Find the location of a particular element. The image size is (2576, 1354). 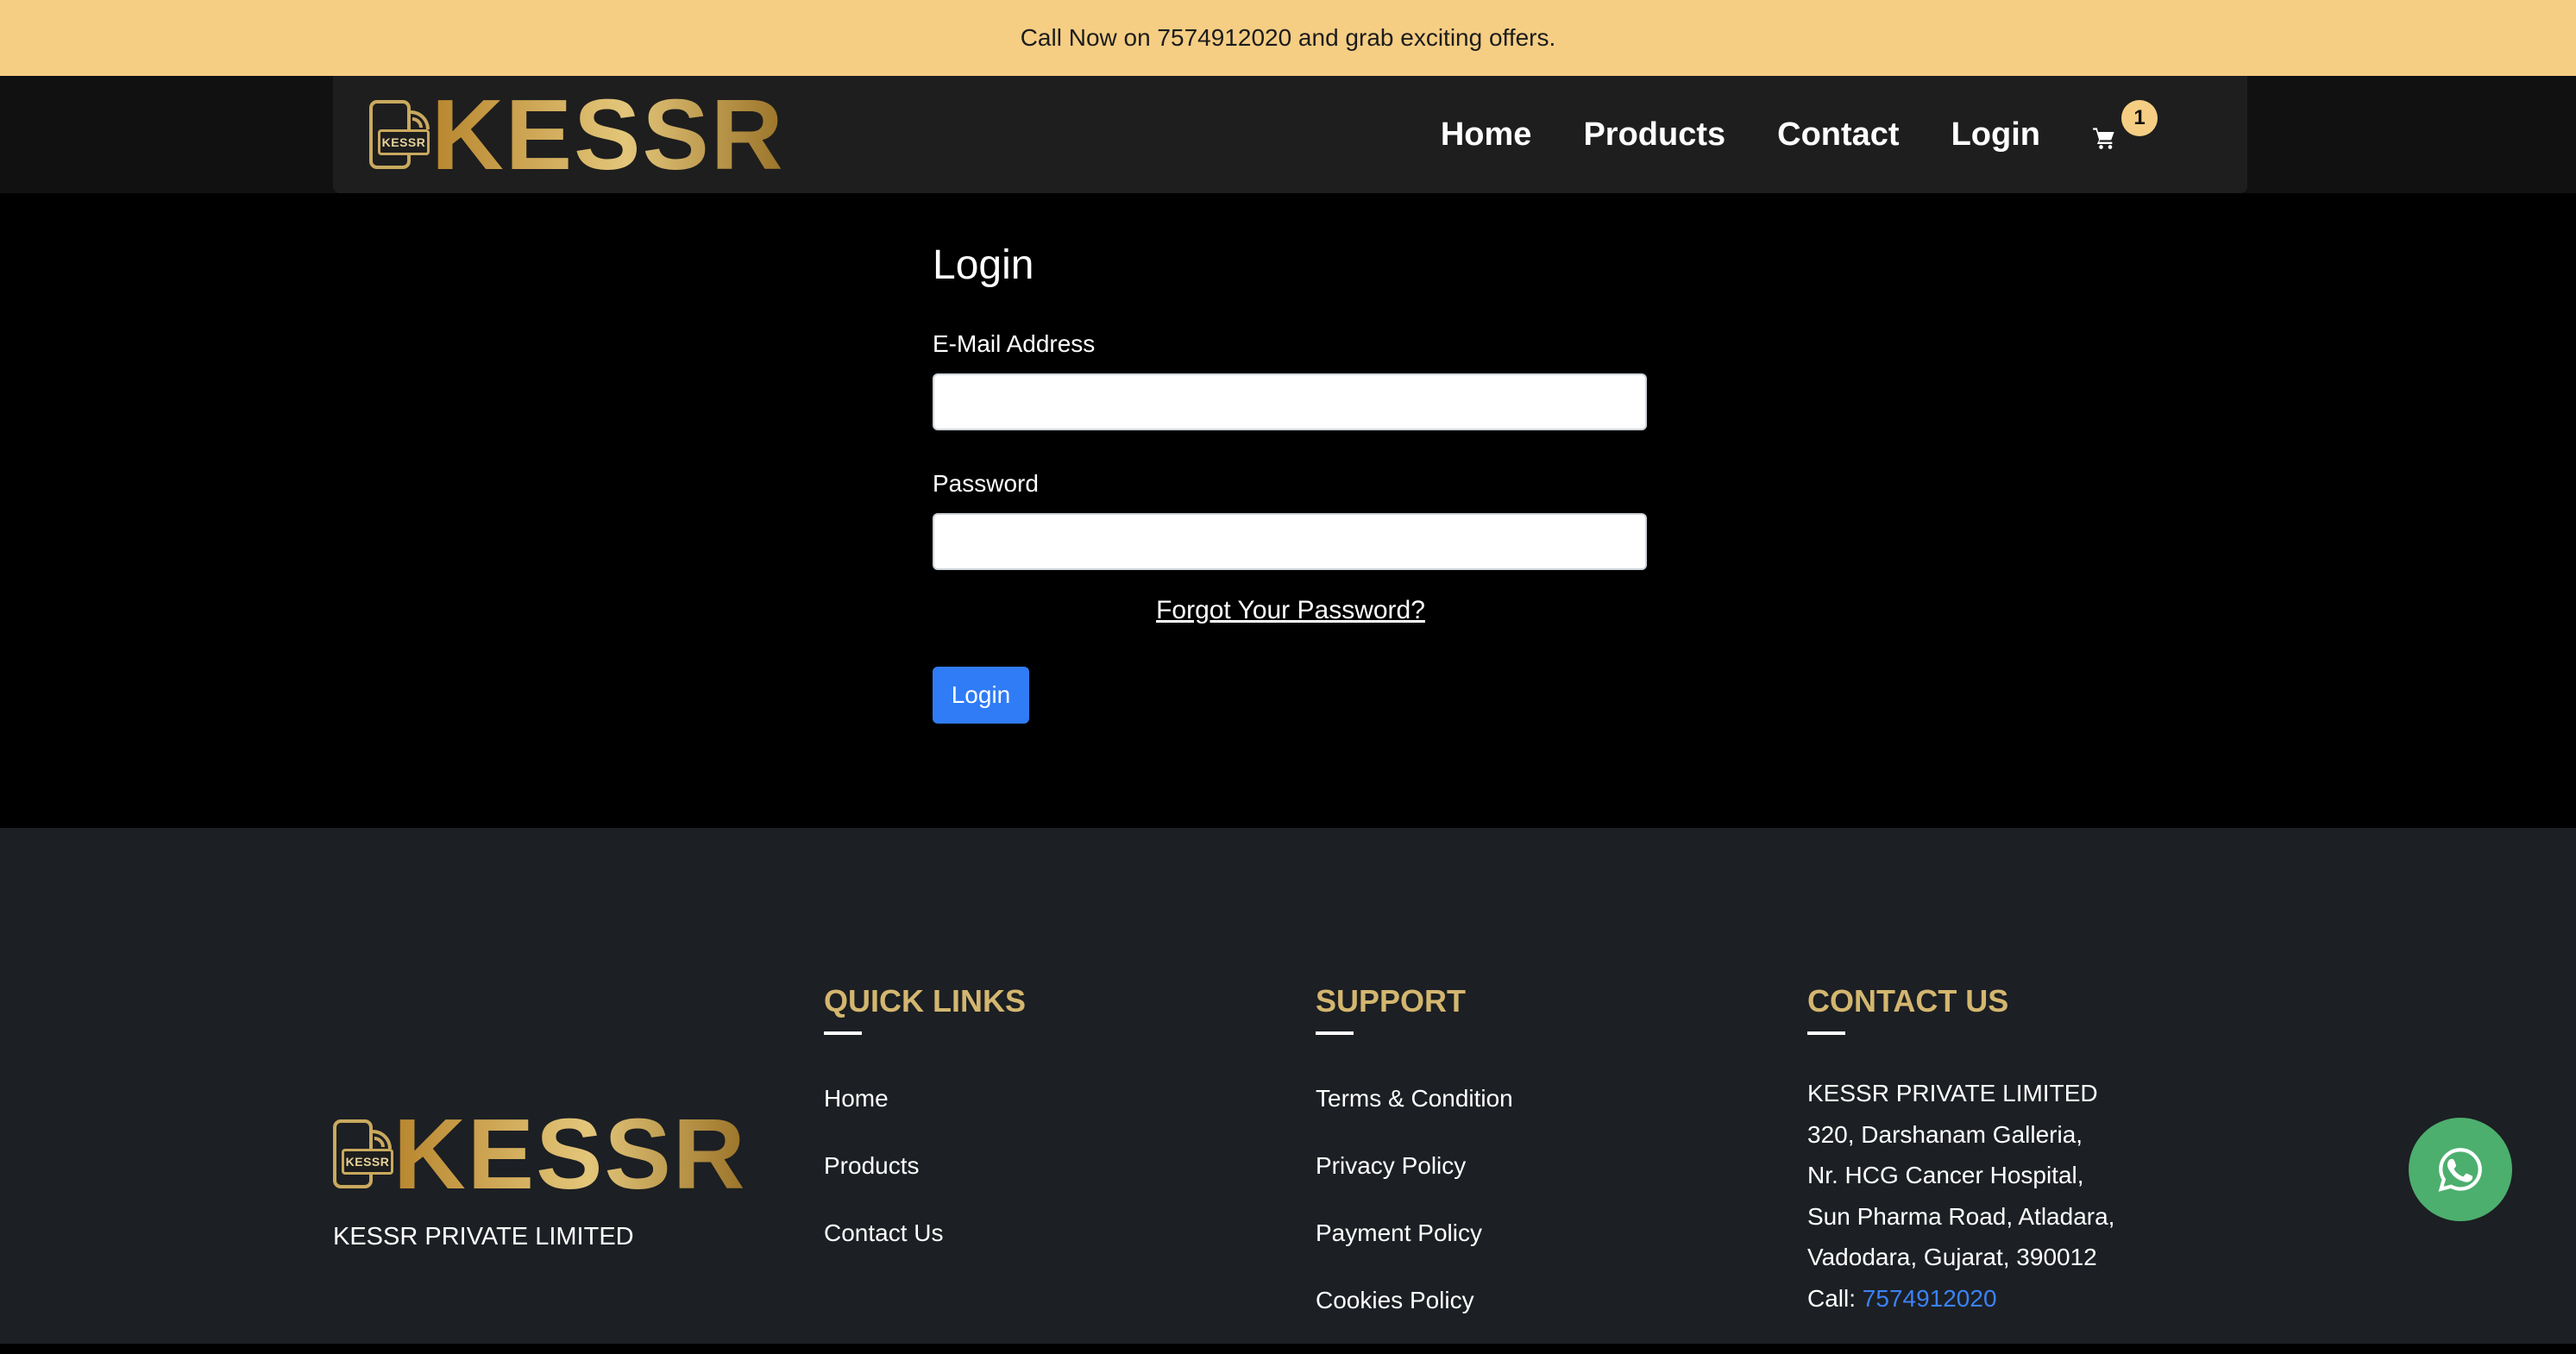

footer-link-contact: Contact Us is located at coordinates (925, 1233).